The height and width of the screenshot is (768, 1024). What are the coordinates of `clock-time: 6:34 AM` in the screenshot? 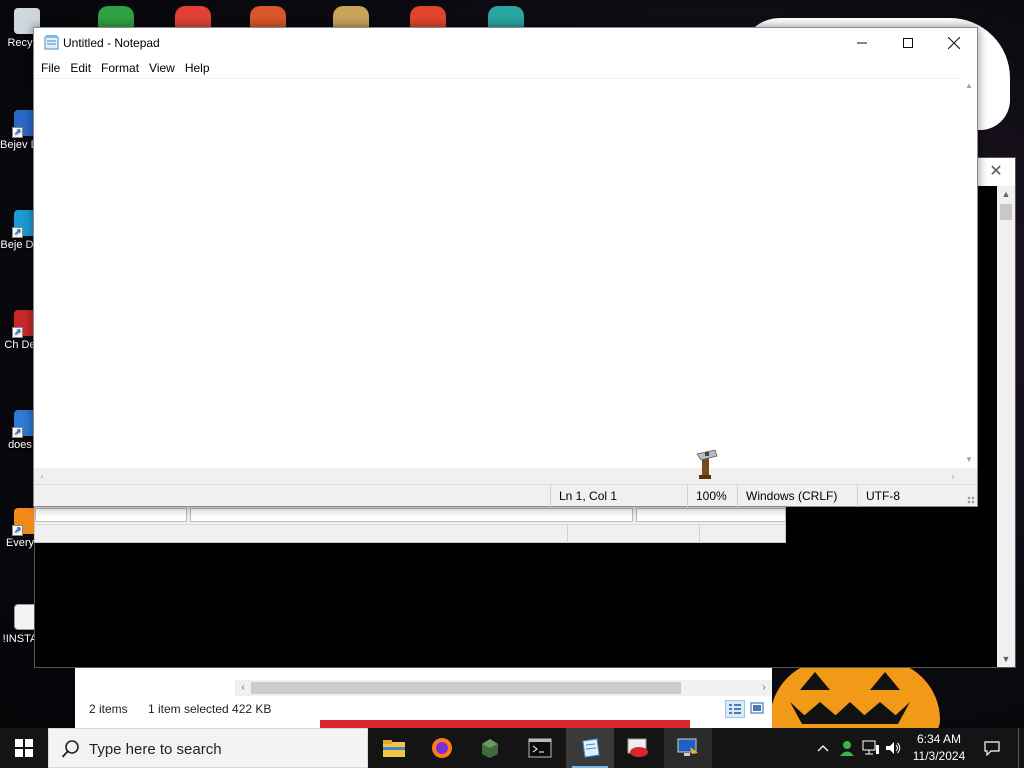 It's located at (939, 739).